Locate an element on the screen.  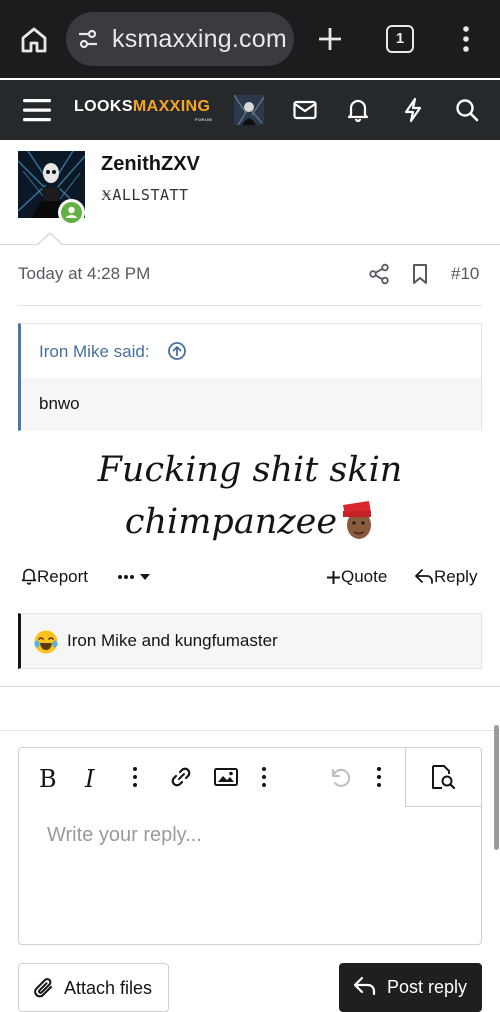
post-reply-label: Post reply is located at coordinates (427, 987).